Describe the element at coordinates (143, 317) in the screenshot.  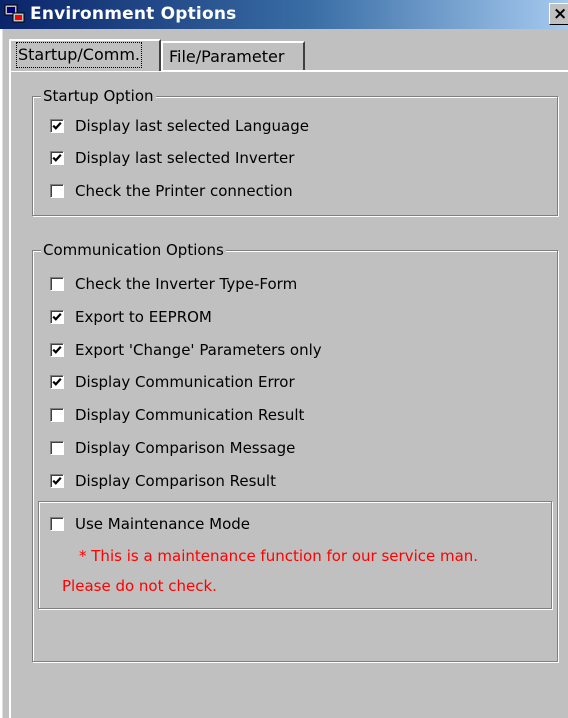
I see `checkbox-label: Export to EEPROM` at that location.